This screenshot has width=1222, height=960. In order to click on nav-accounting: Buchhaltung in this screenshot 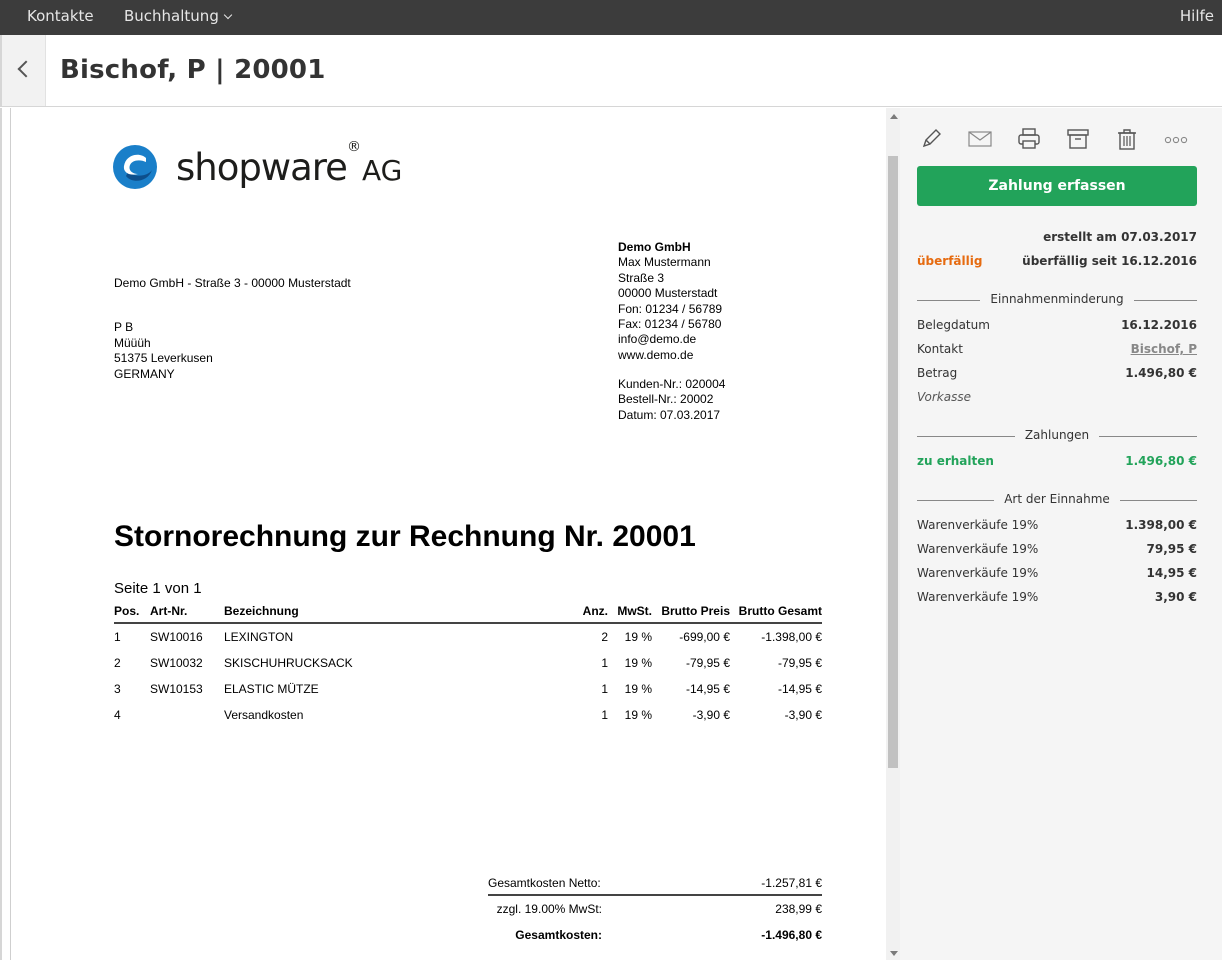, I will do `click(178, 16)`.